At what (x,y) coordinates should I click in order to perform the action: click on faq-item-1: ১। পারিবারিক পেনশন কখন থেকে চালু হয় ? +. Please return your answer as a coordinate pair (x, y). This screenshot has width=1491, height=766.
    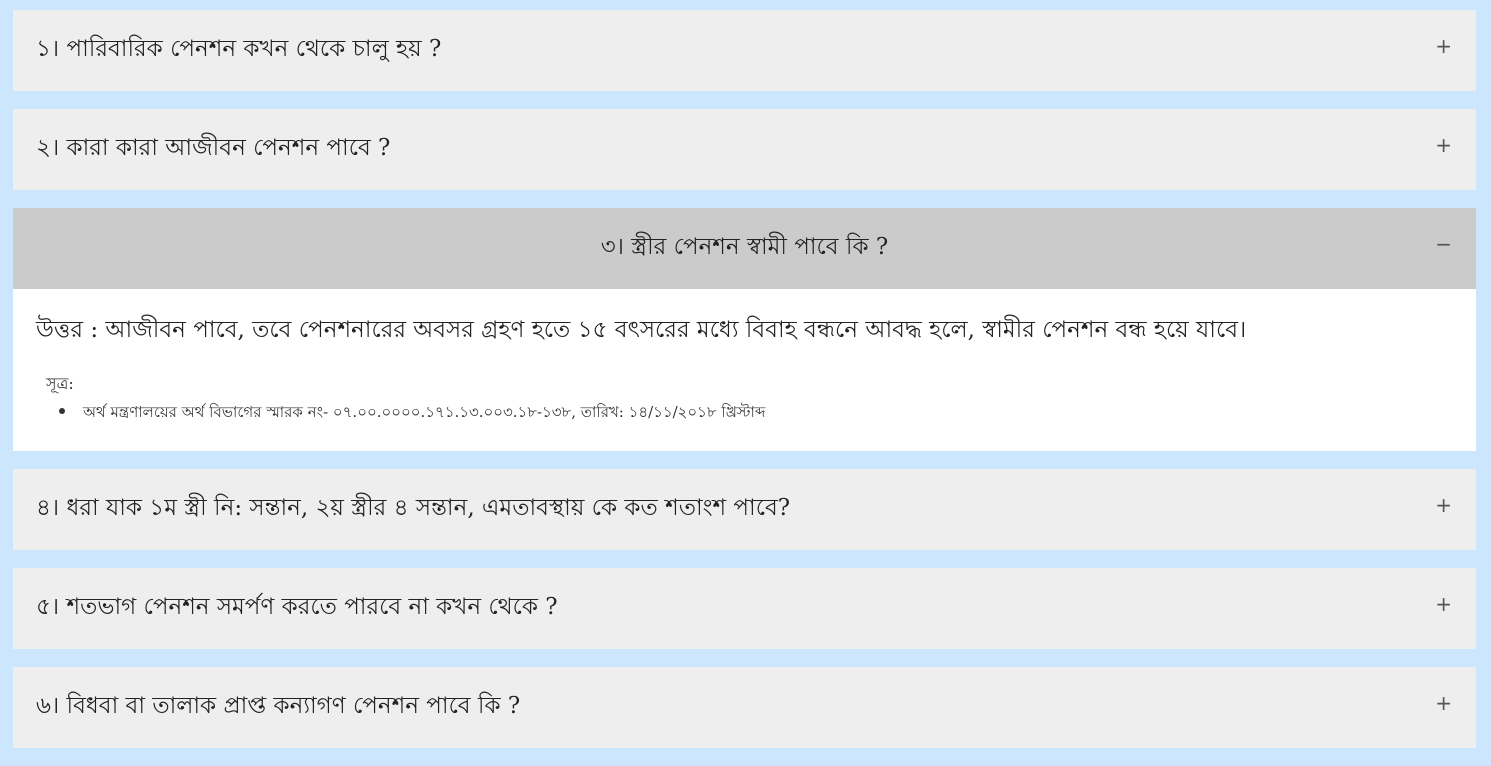
    Looking at the image, I should click on (744, 50).